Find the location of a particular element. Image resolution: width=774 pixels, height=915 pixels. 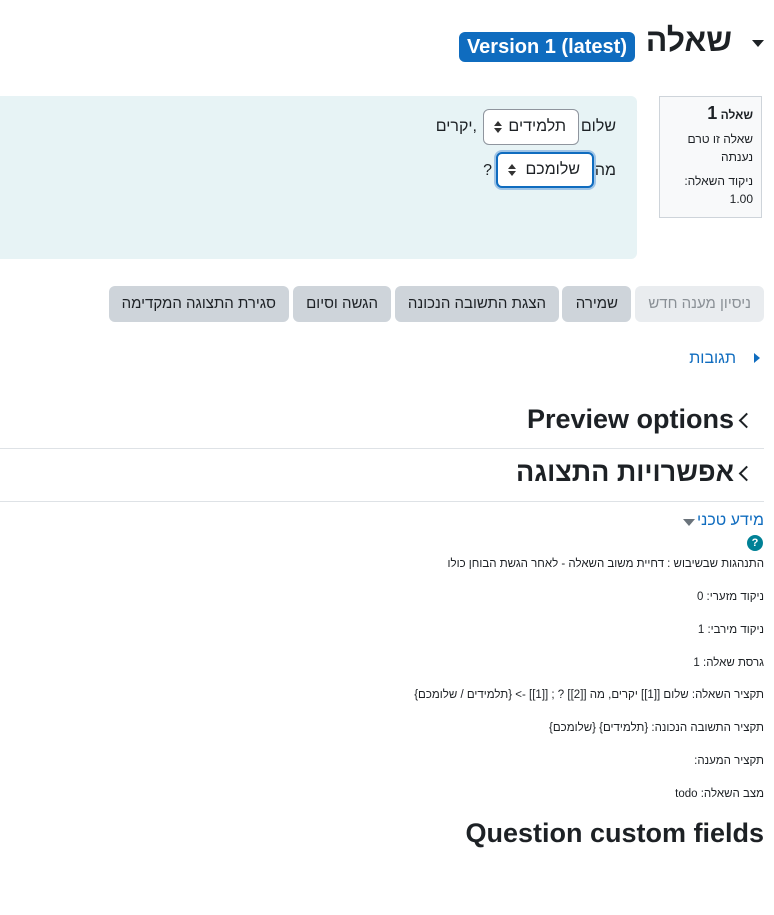

new-attempt-button: ניסיון מענה חדש is located at coordinates (699, 304).